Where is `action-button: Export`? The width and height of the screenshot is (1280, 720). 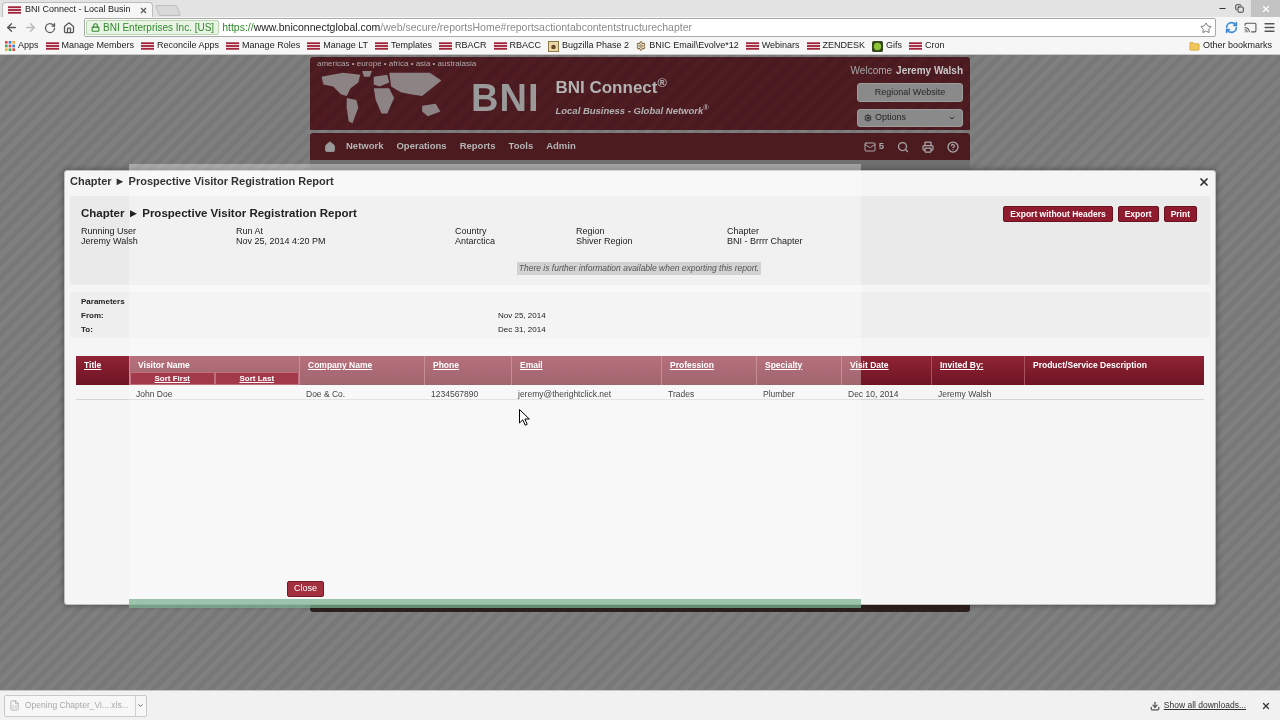
action-button: Export is located at coordinates (1138, 214).